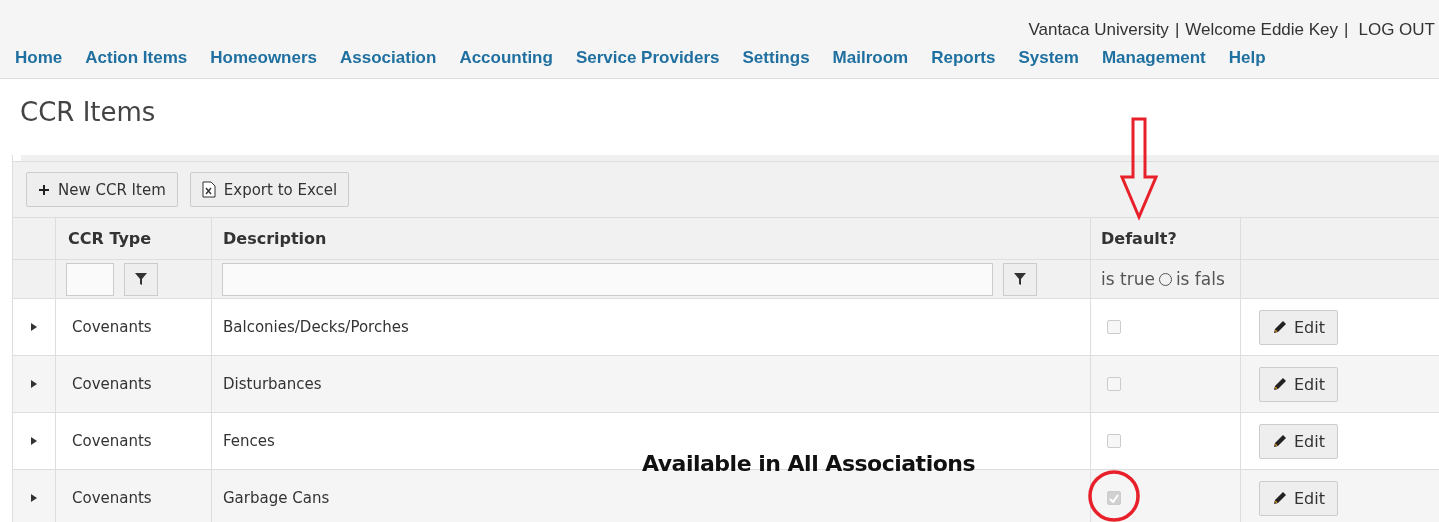 The image size is (1439, 522). Describe the element at coordinates (1128, 279) in the screenshot. I see `radio-label: is true` at that location.